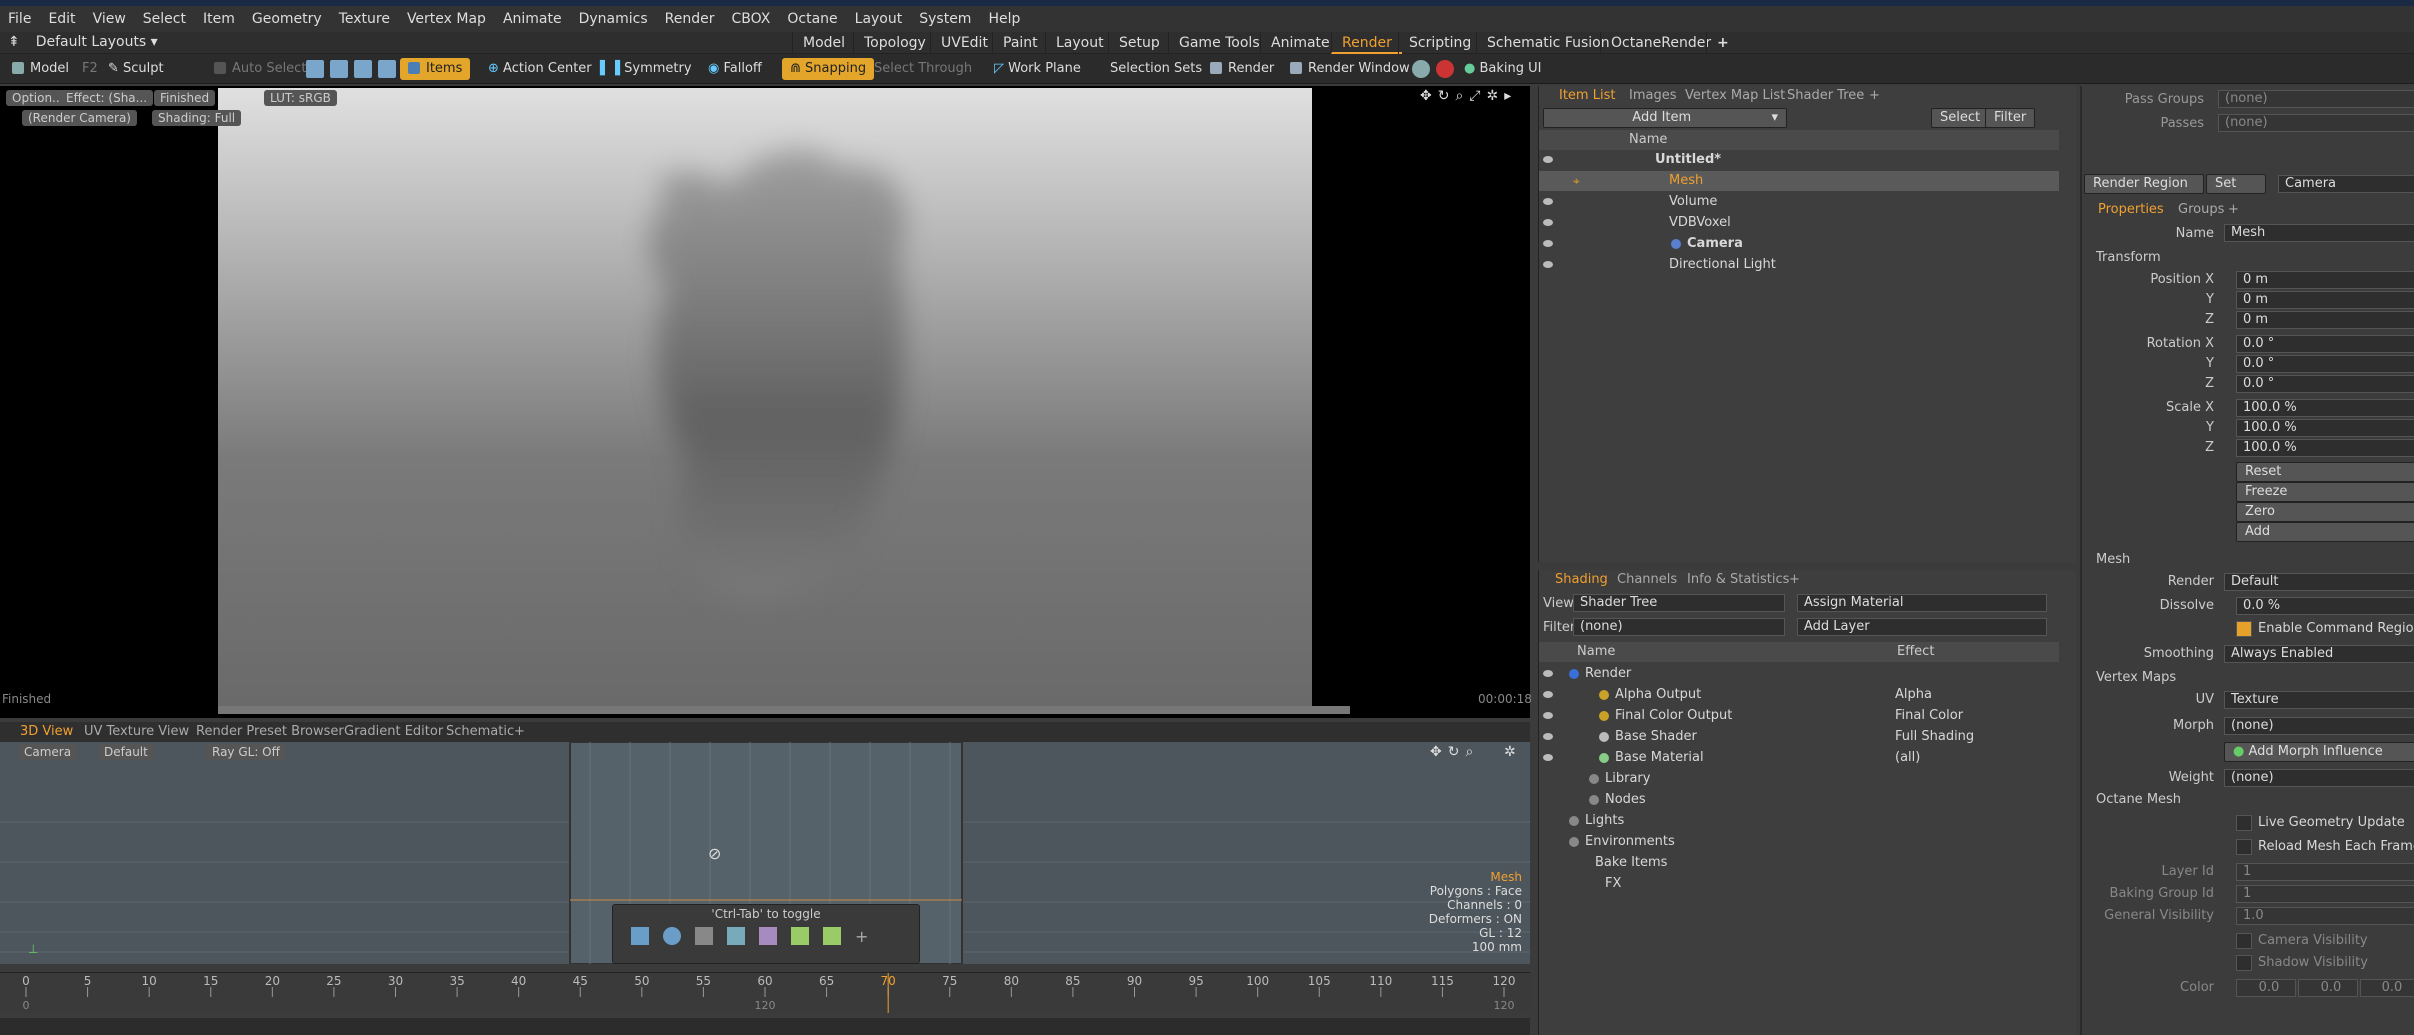 This screenshot has height=1035, width=2414. What do you see at coordinates (894, 43) in the screenshot?
I see `layout-tab-topology: Topology` at bounding box center [894, 43].